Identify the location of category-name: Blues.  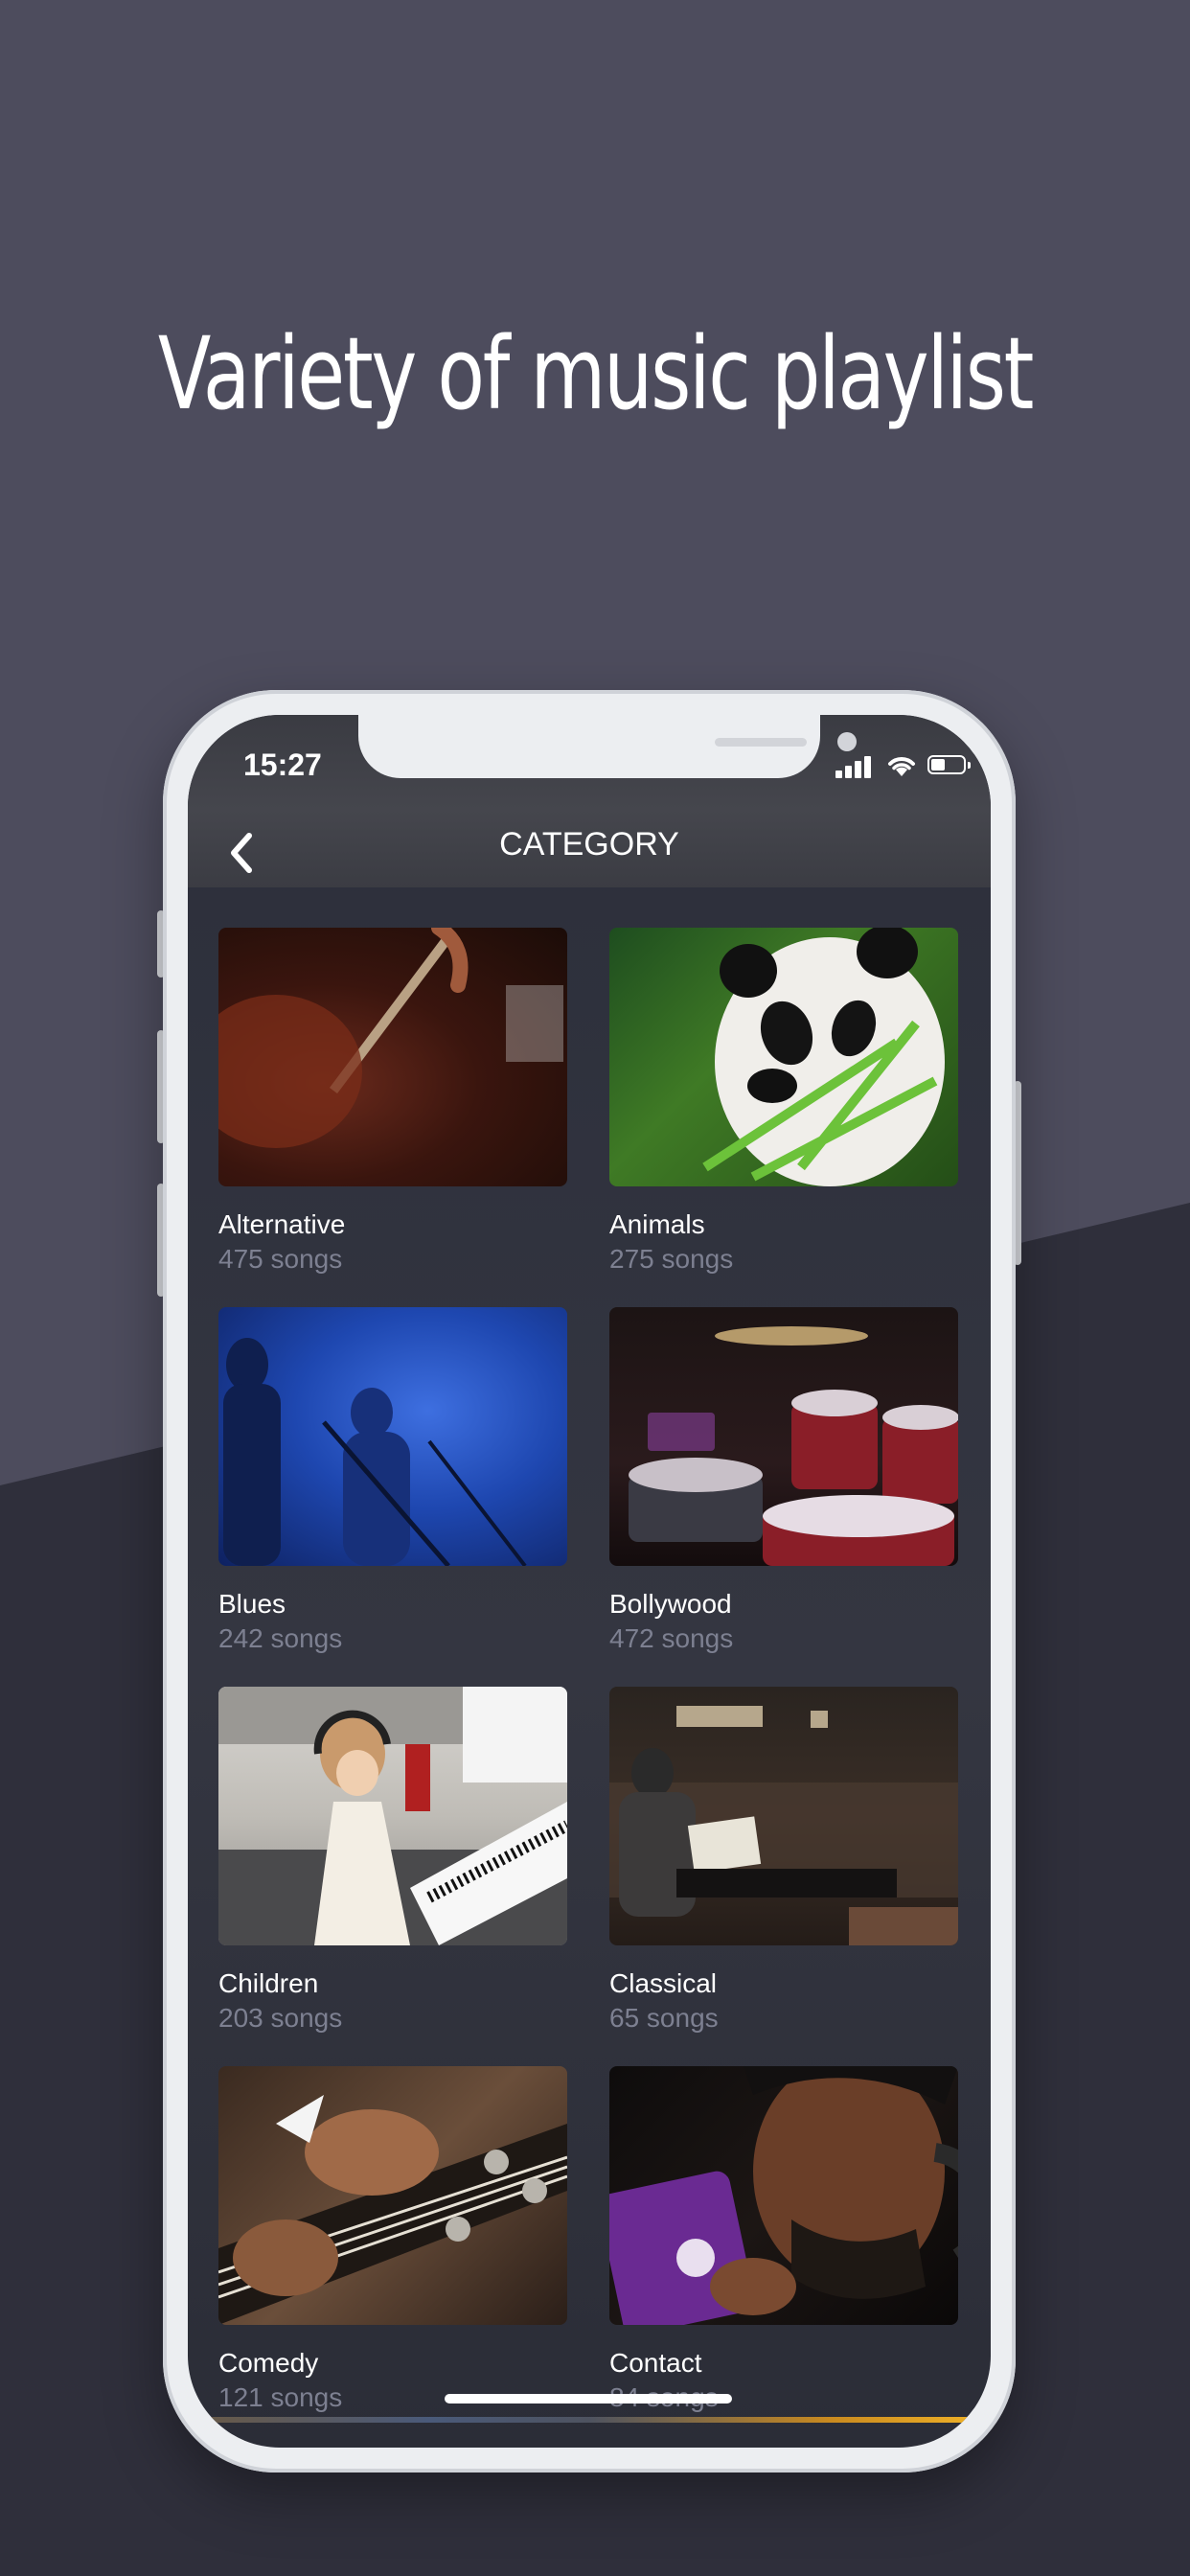
(252, 1604).